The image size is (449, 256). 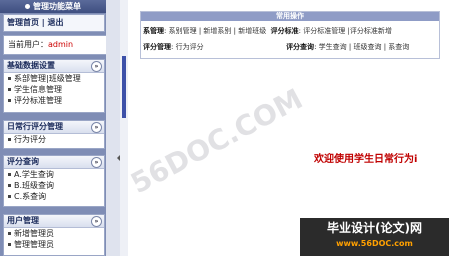 I want to click on link-department-query: 系查询, so click(x=398, y=47).